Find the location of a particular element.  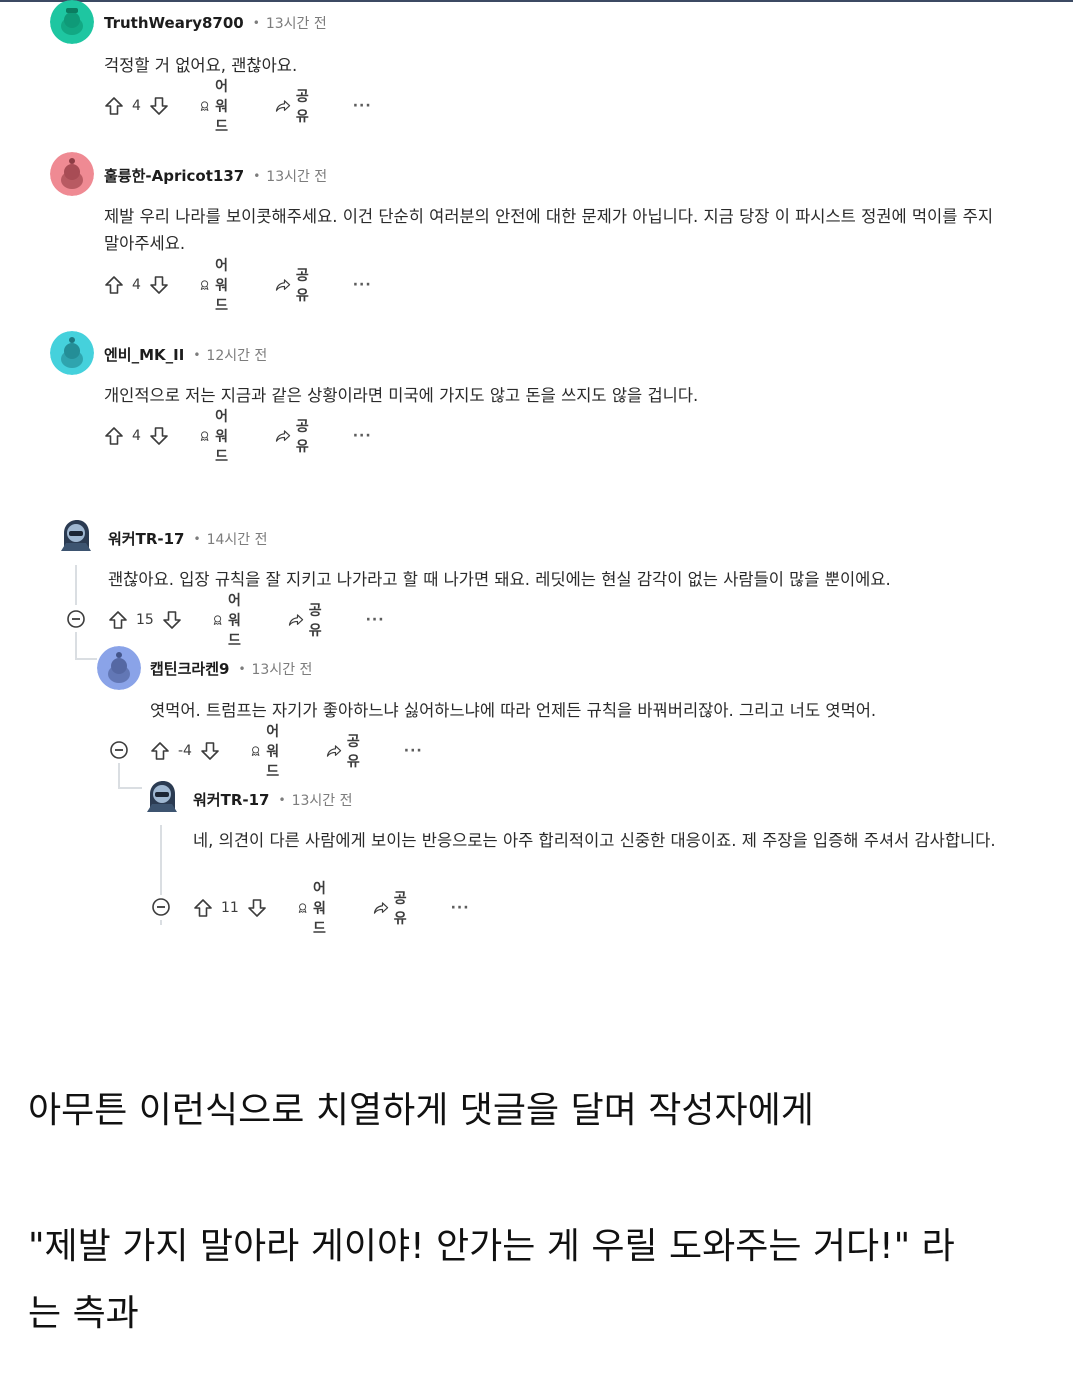

thread-line-reply-3-bottom is located at coordinates (161, 922).